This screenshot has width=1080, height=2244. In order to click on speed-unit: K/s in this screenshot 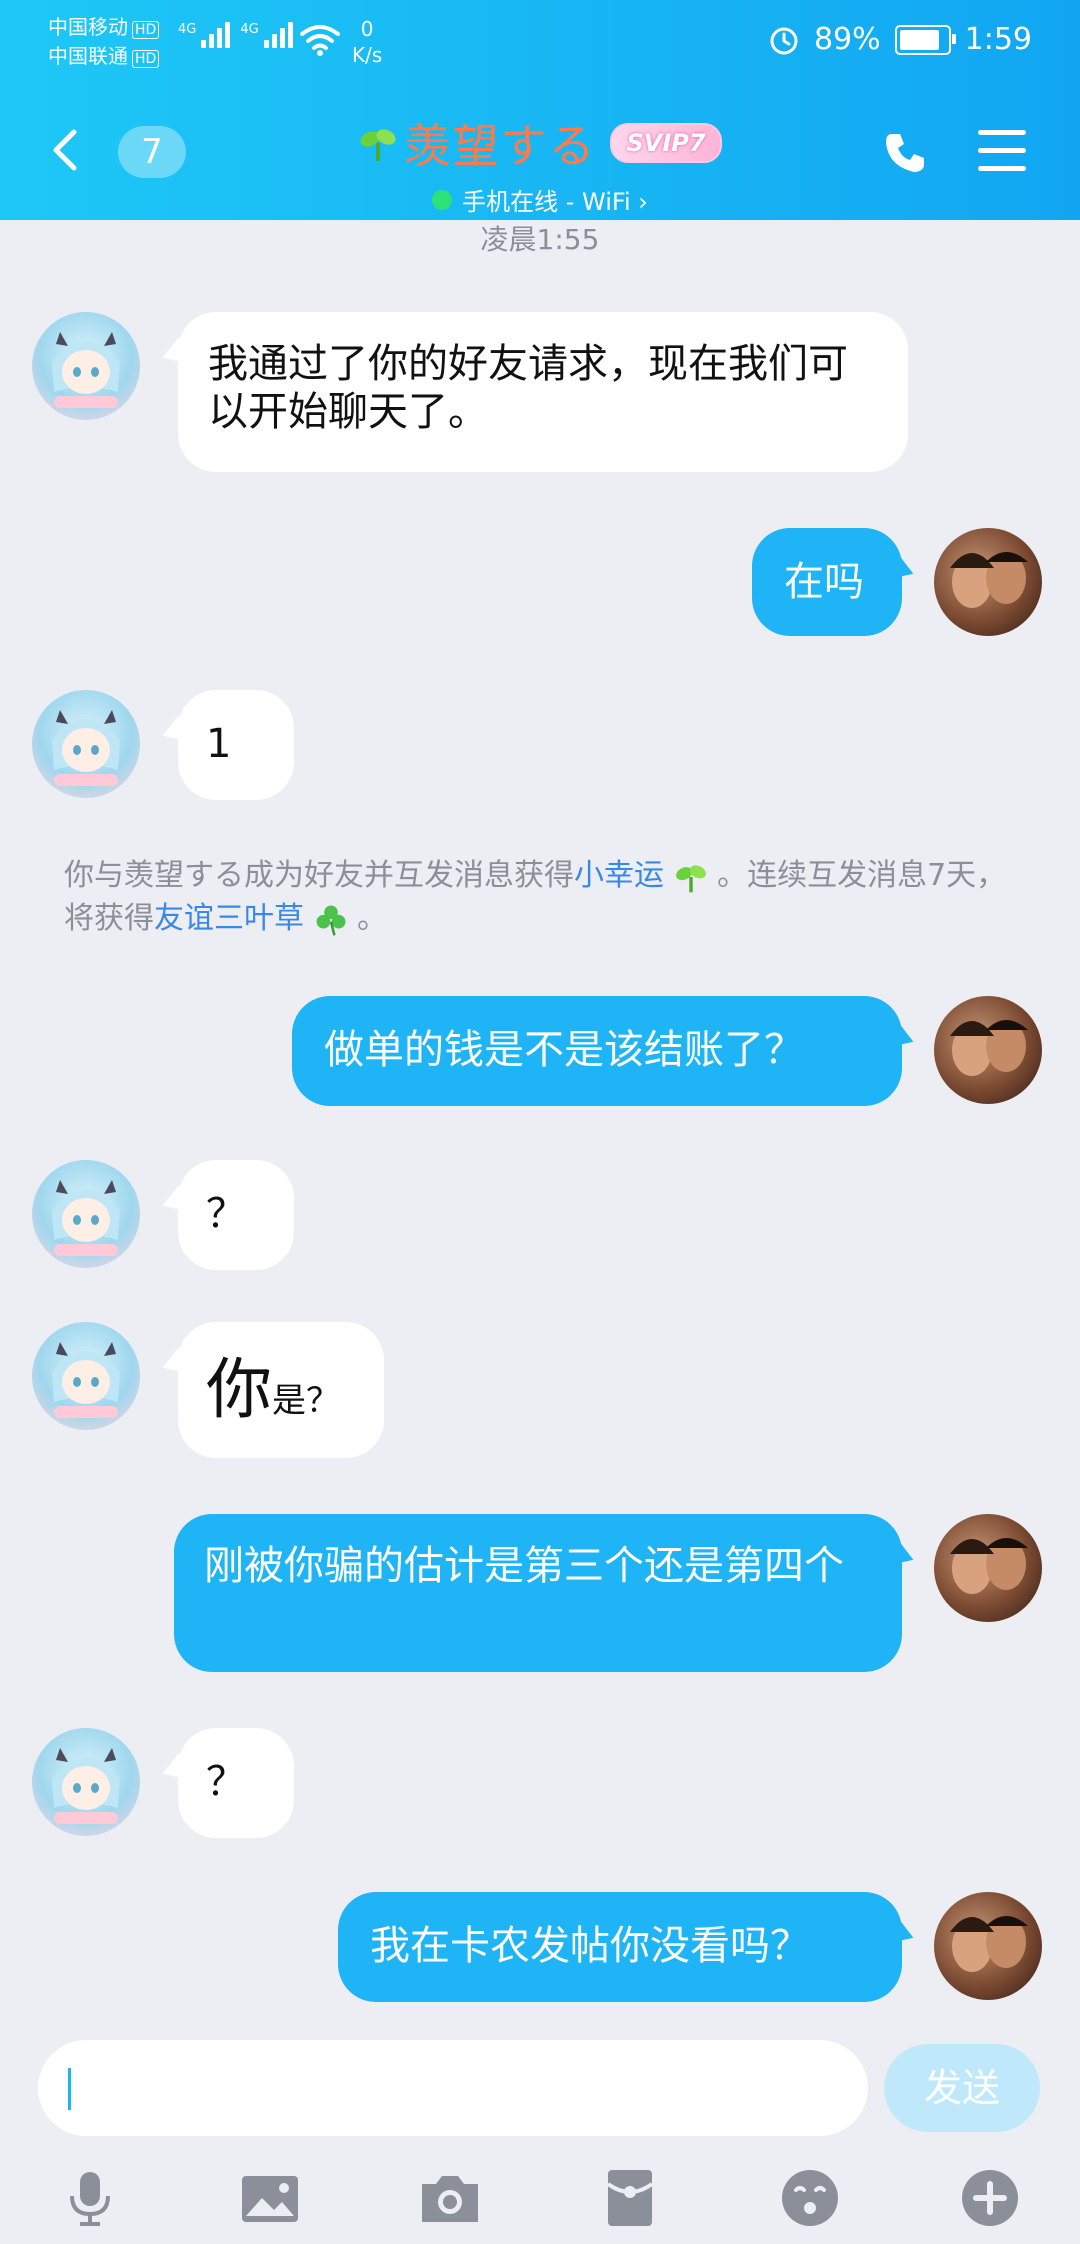, I will do `click(367, 55)`.